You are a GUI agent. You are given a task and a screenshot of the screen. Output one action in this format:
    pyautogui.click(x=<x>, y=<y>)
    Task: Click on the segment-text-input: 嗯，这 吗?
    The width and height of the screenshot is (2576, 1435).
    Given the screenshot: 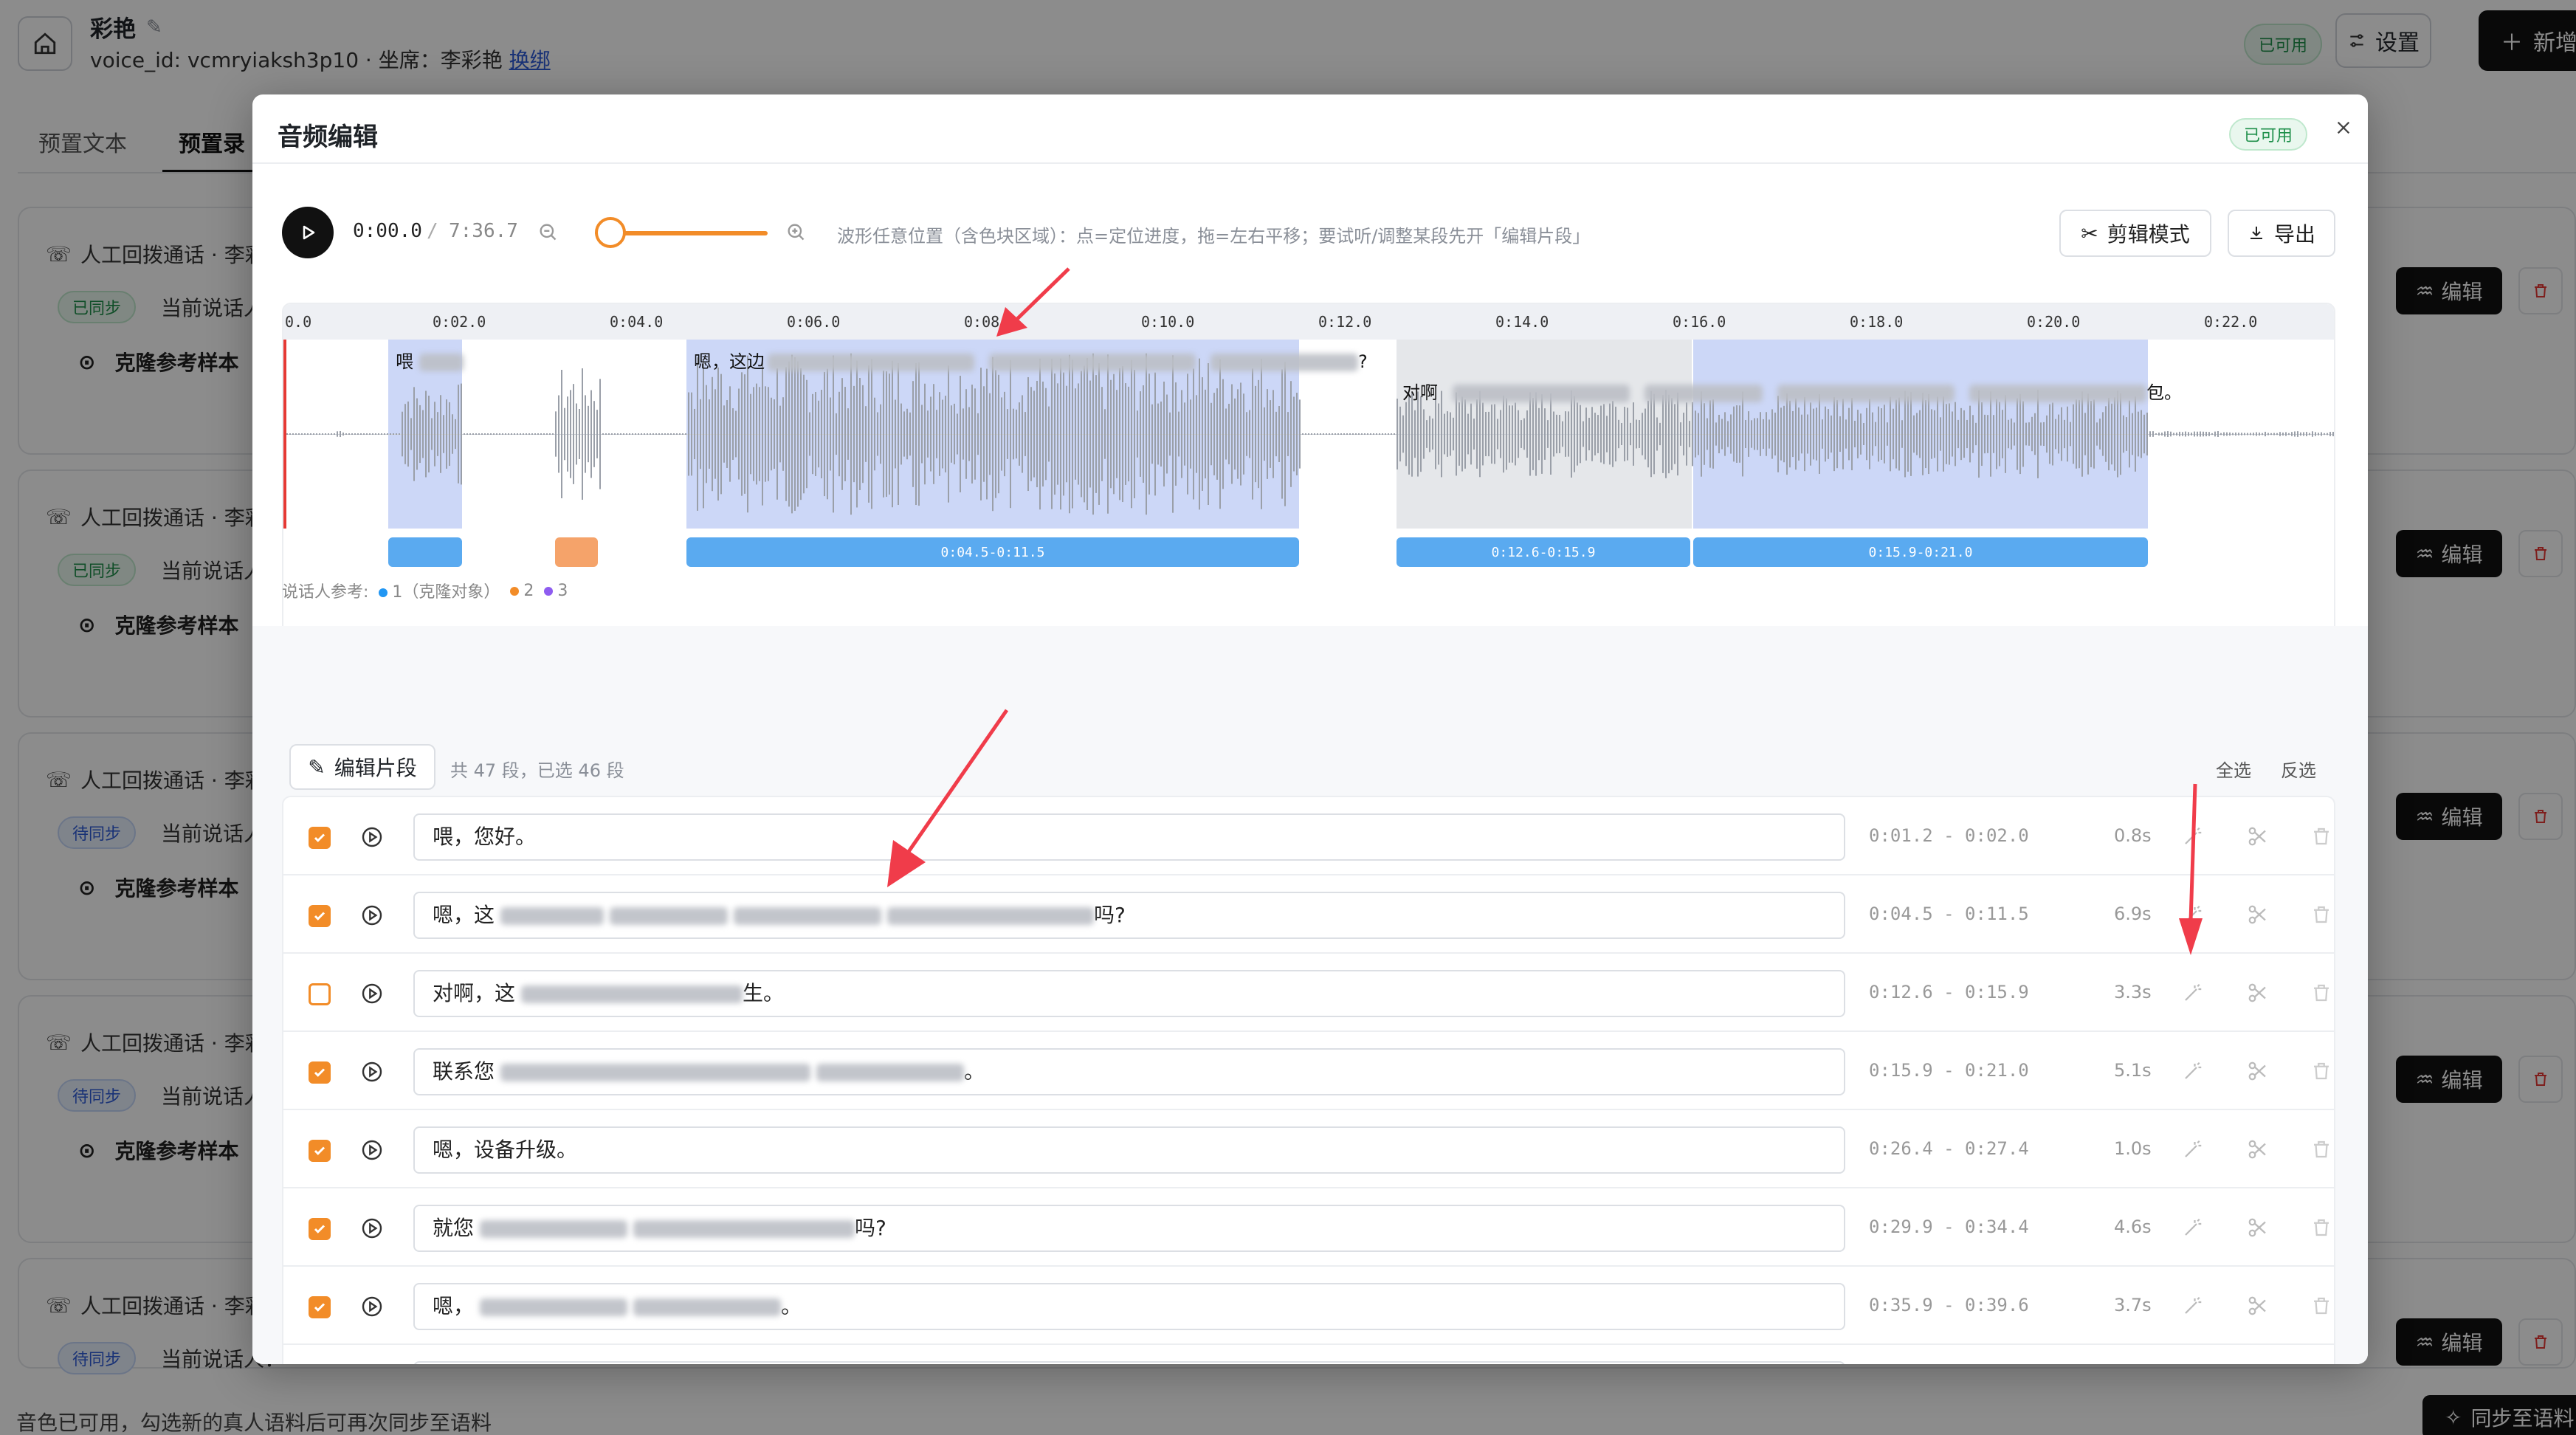 What is the action you would take?
    pyautogui.click(x=1129, y=915)
    